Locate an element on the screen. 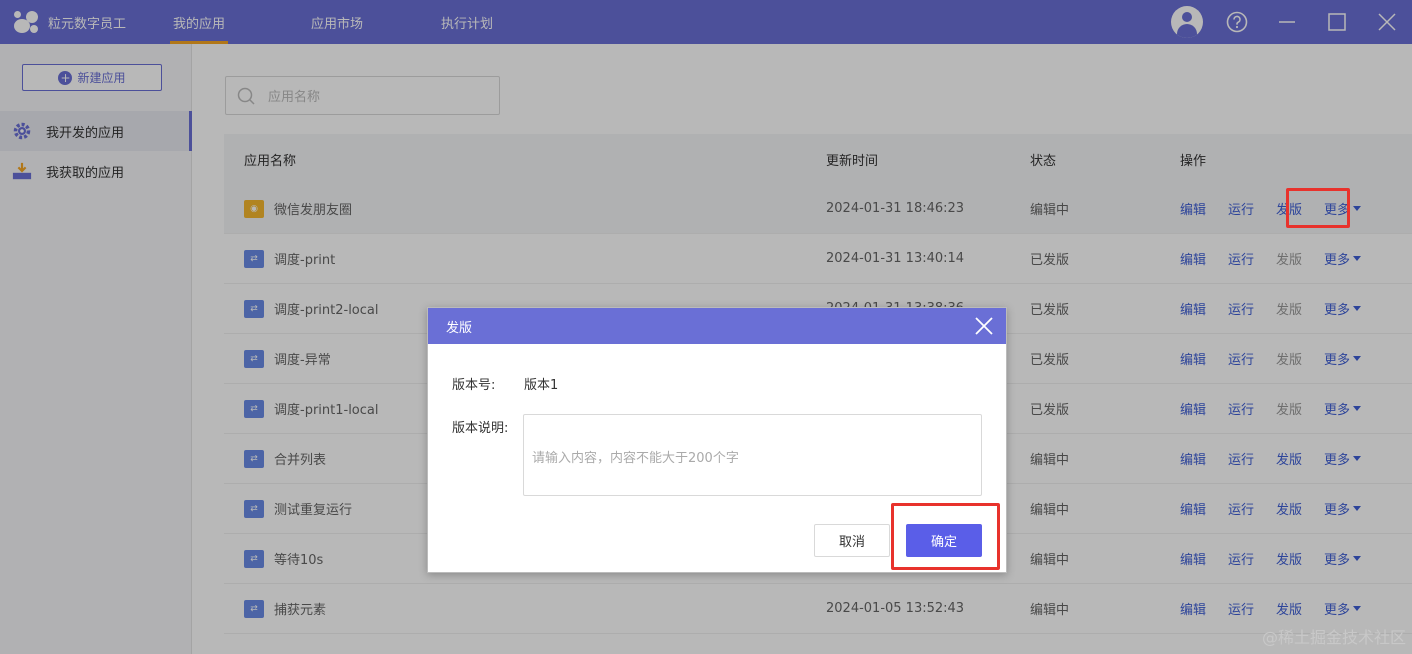 The image size is (1412, 654). highlight-box-confirm is located at coordinates (945, 536).